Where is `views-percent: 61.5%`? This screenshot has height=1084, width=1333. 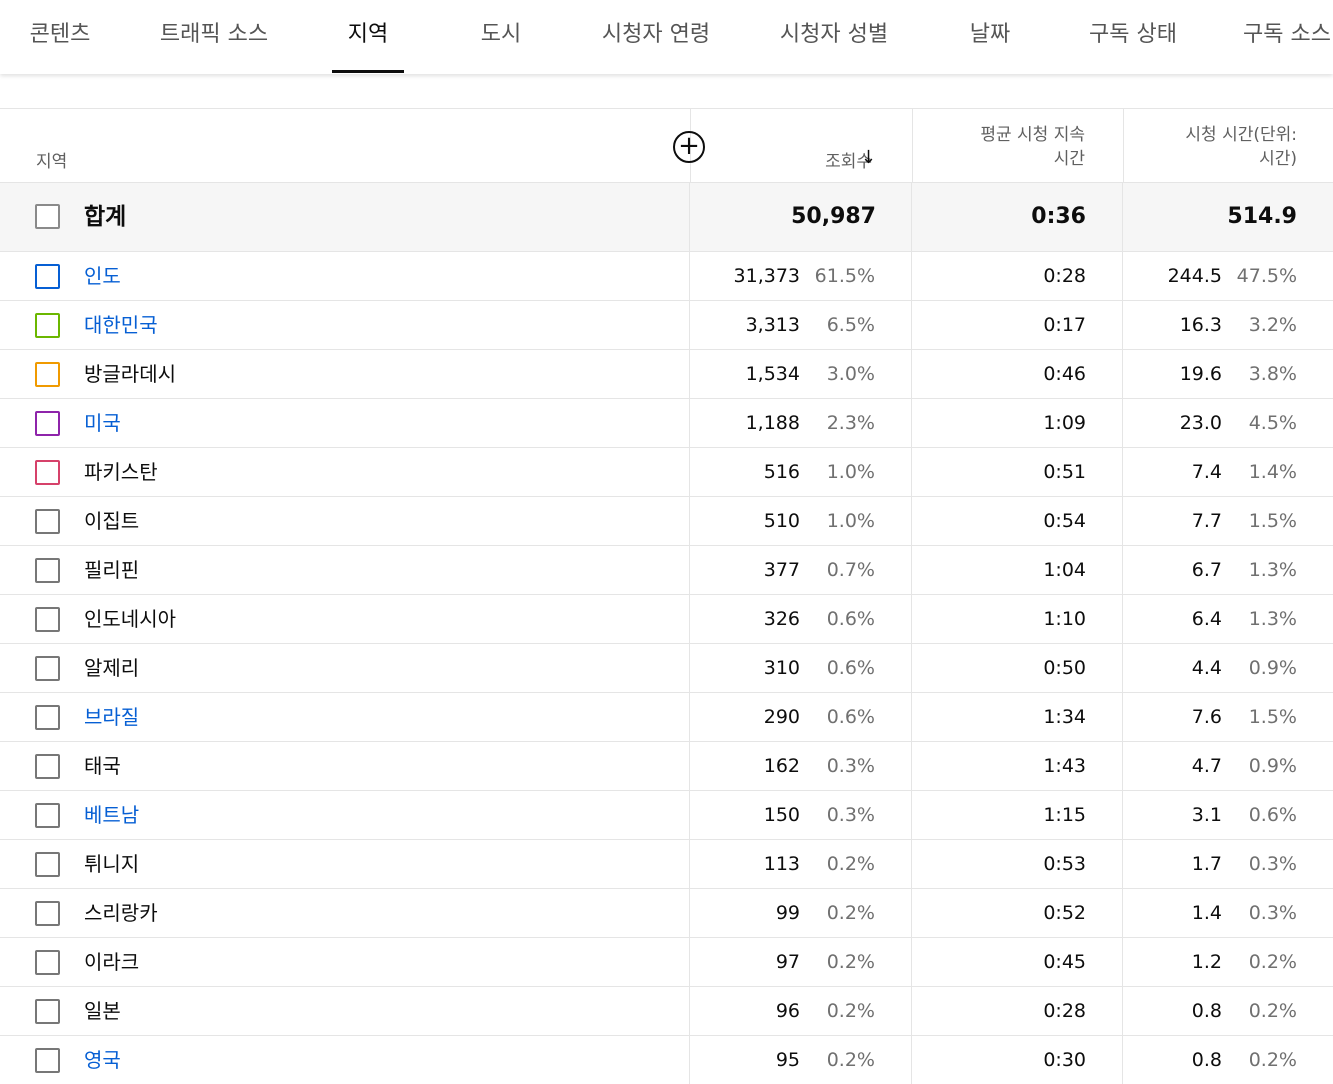 views-percent: 61.5% is located at coordinates (844, 276).